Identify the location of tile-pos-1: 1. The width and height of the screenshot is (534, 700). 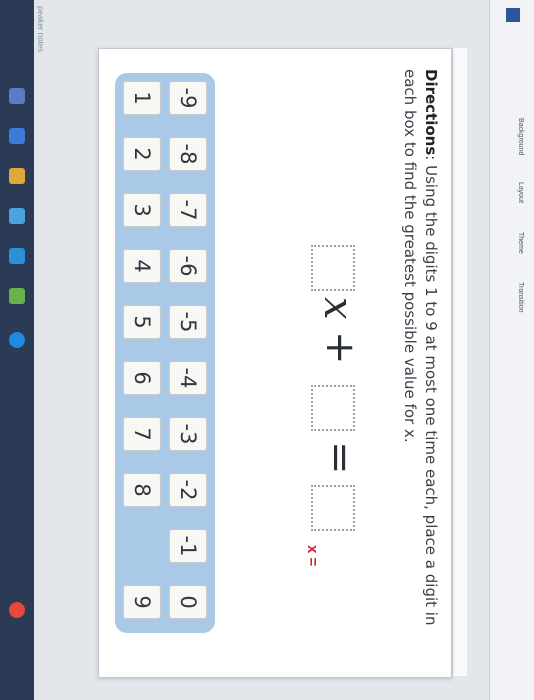
(142, 98).